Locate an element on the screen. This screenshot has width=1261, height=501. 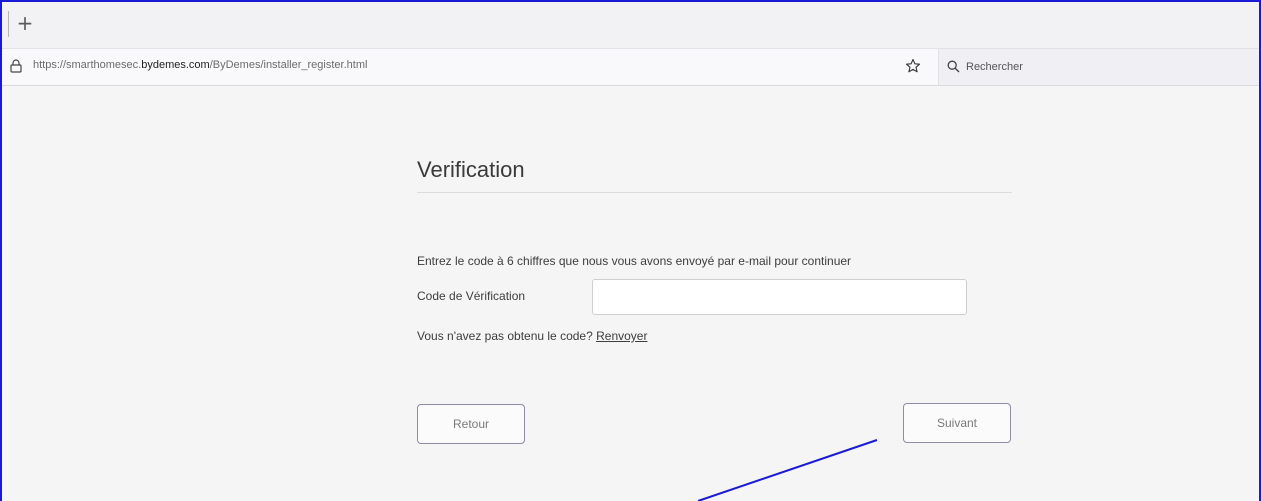
verification-code-label: Code de Vérification is located at coordinates (471, 296).